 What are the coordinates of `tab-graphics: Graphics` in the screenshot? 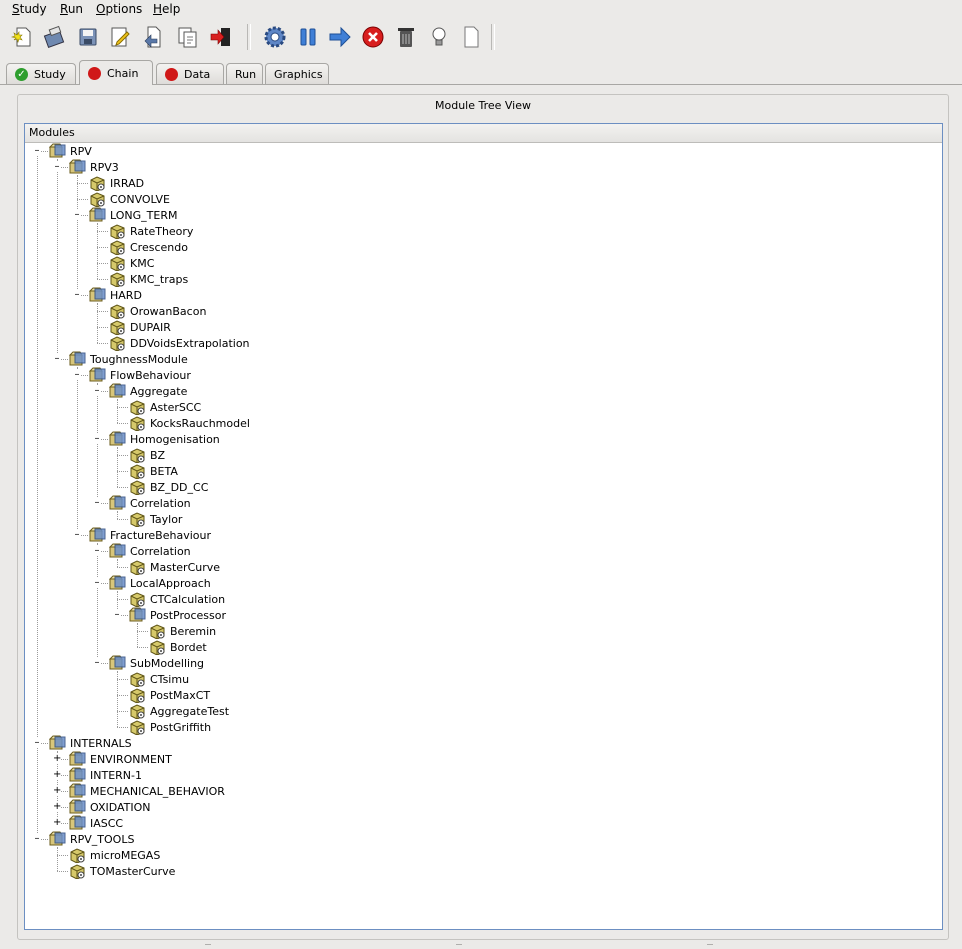 It's located at (297, 73).